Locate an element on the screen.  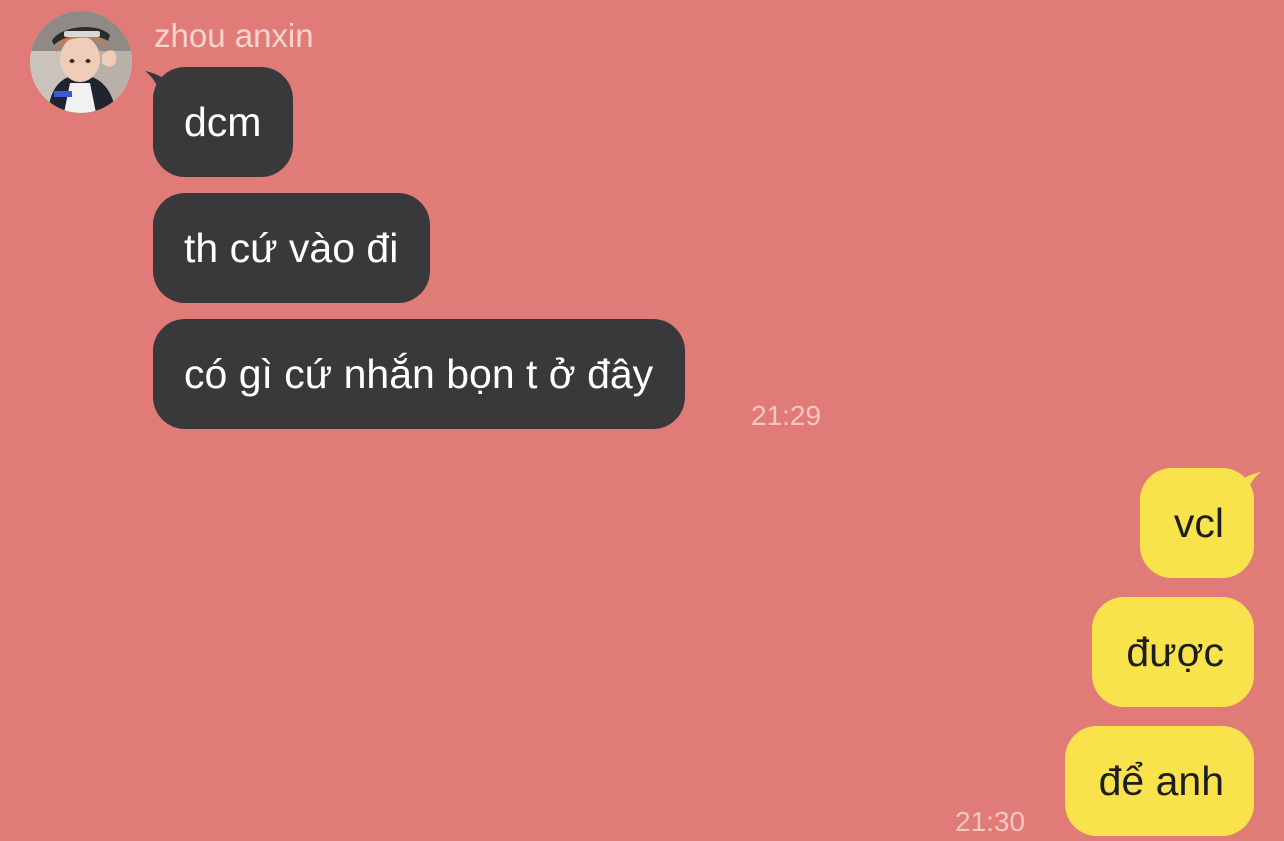
outgoing-message: để anh is located at coordinates (1159, 781).